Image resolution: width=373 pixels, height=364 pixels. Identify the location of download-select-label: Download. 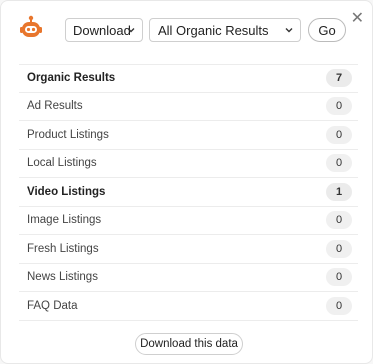
(102, 30).